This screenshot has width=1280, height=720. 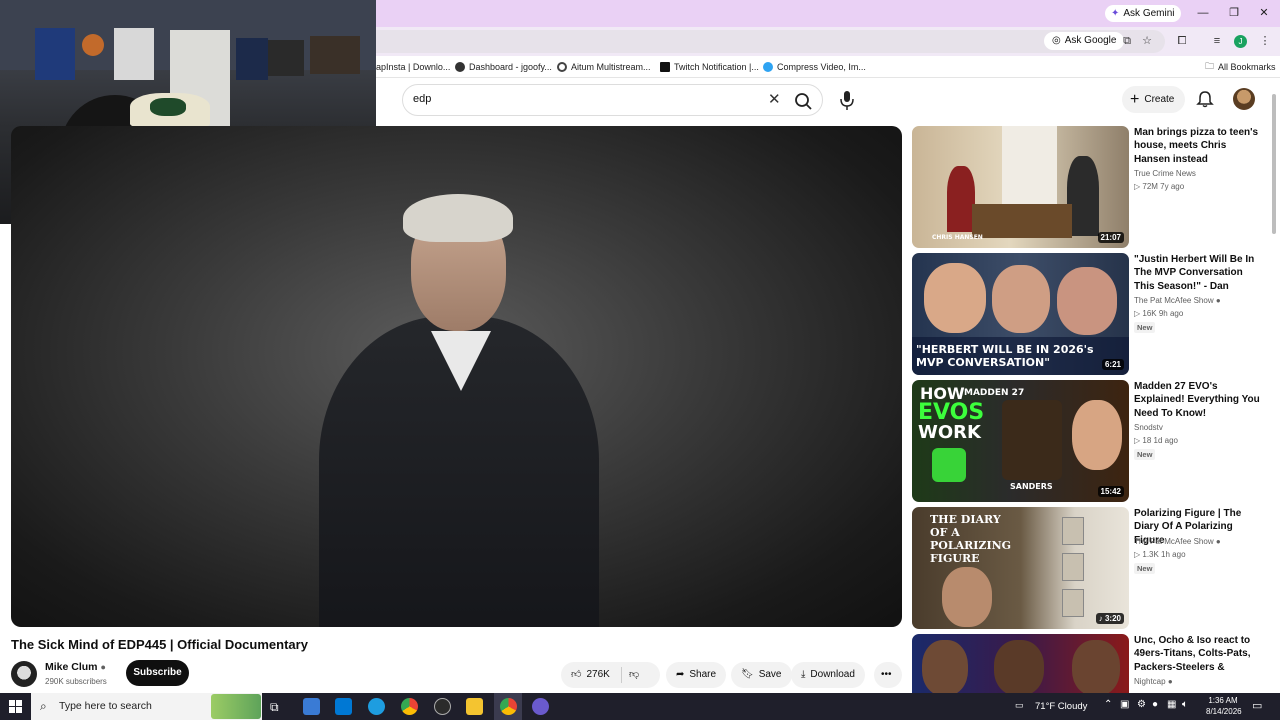 What do you see at coordinates (621, 675) in the screenshot?
I see `divider` at bounding box center [621, 675].